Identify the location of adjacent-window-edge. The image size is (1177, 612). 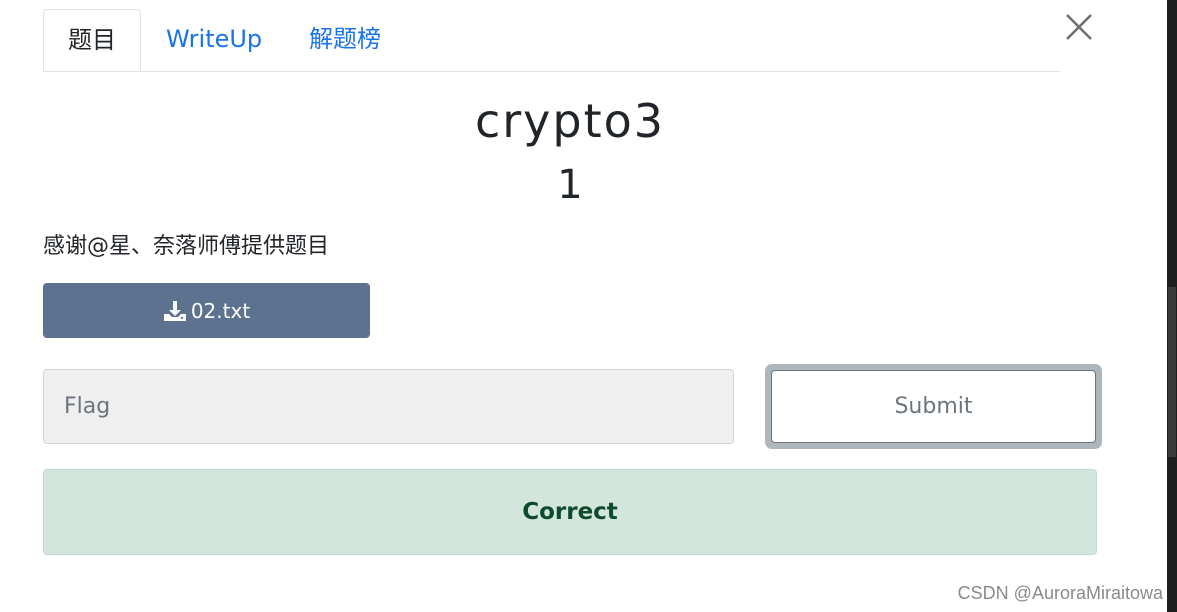
(1172, 306).